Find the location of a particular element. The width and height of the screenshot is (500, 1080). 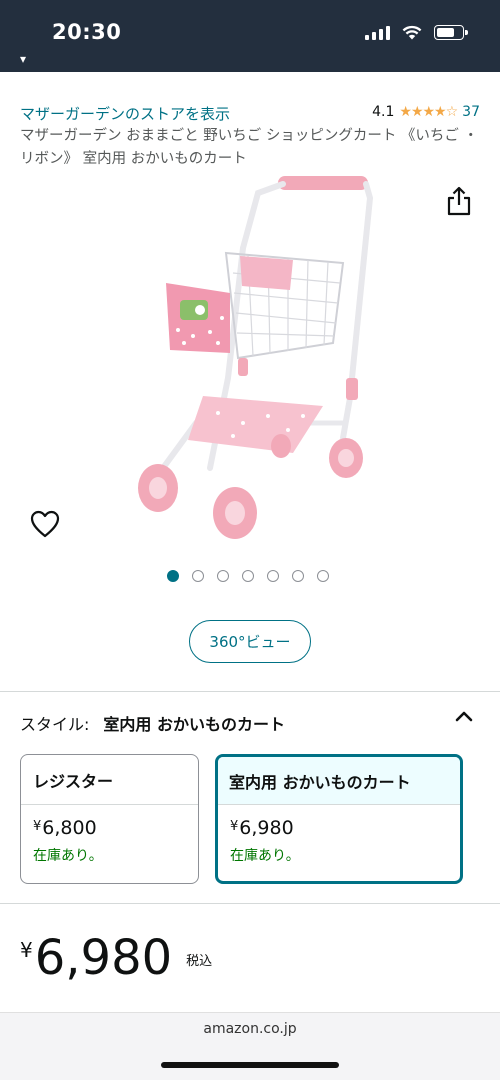

option-price: ¥6,980 is located at coordinates (262, 828).